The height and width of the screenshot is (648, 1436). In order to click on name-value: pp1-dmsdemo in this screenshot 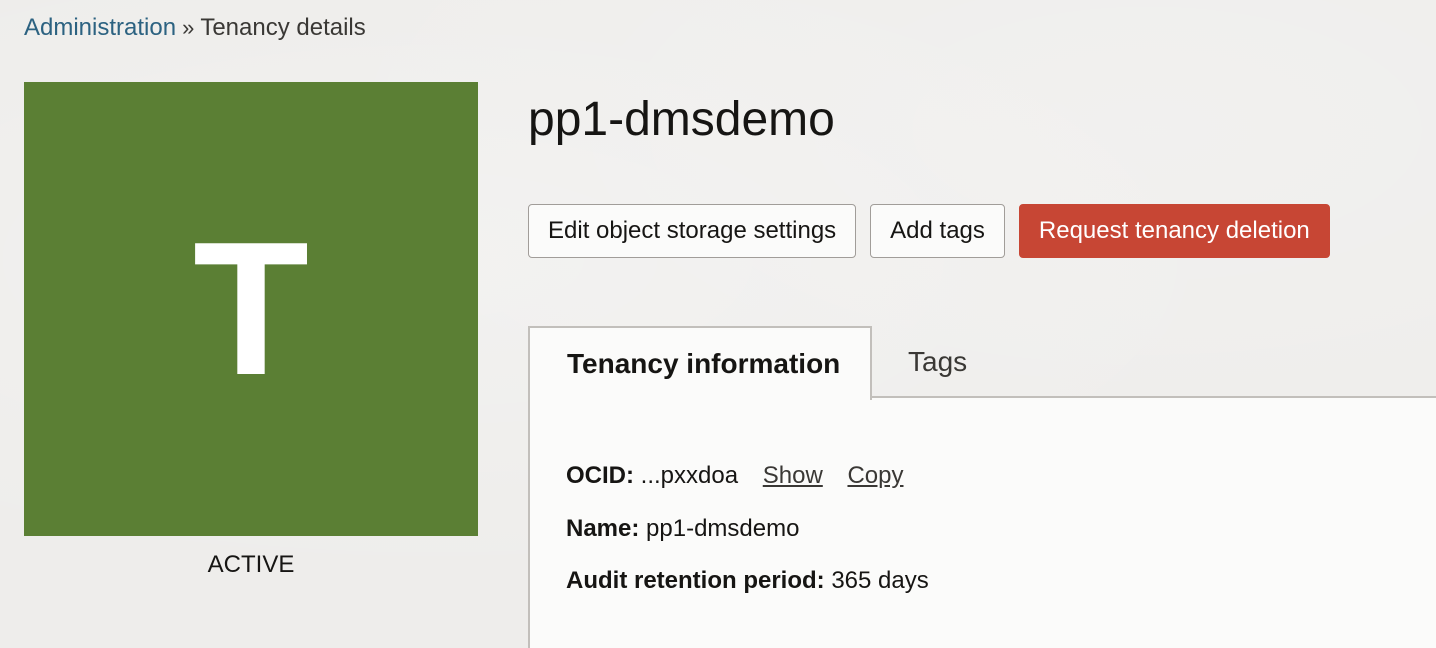, I will do `click(723, 528)`.